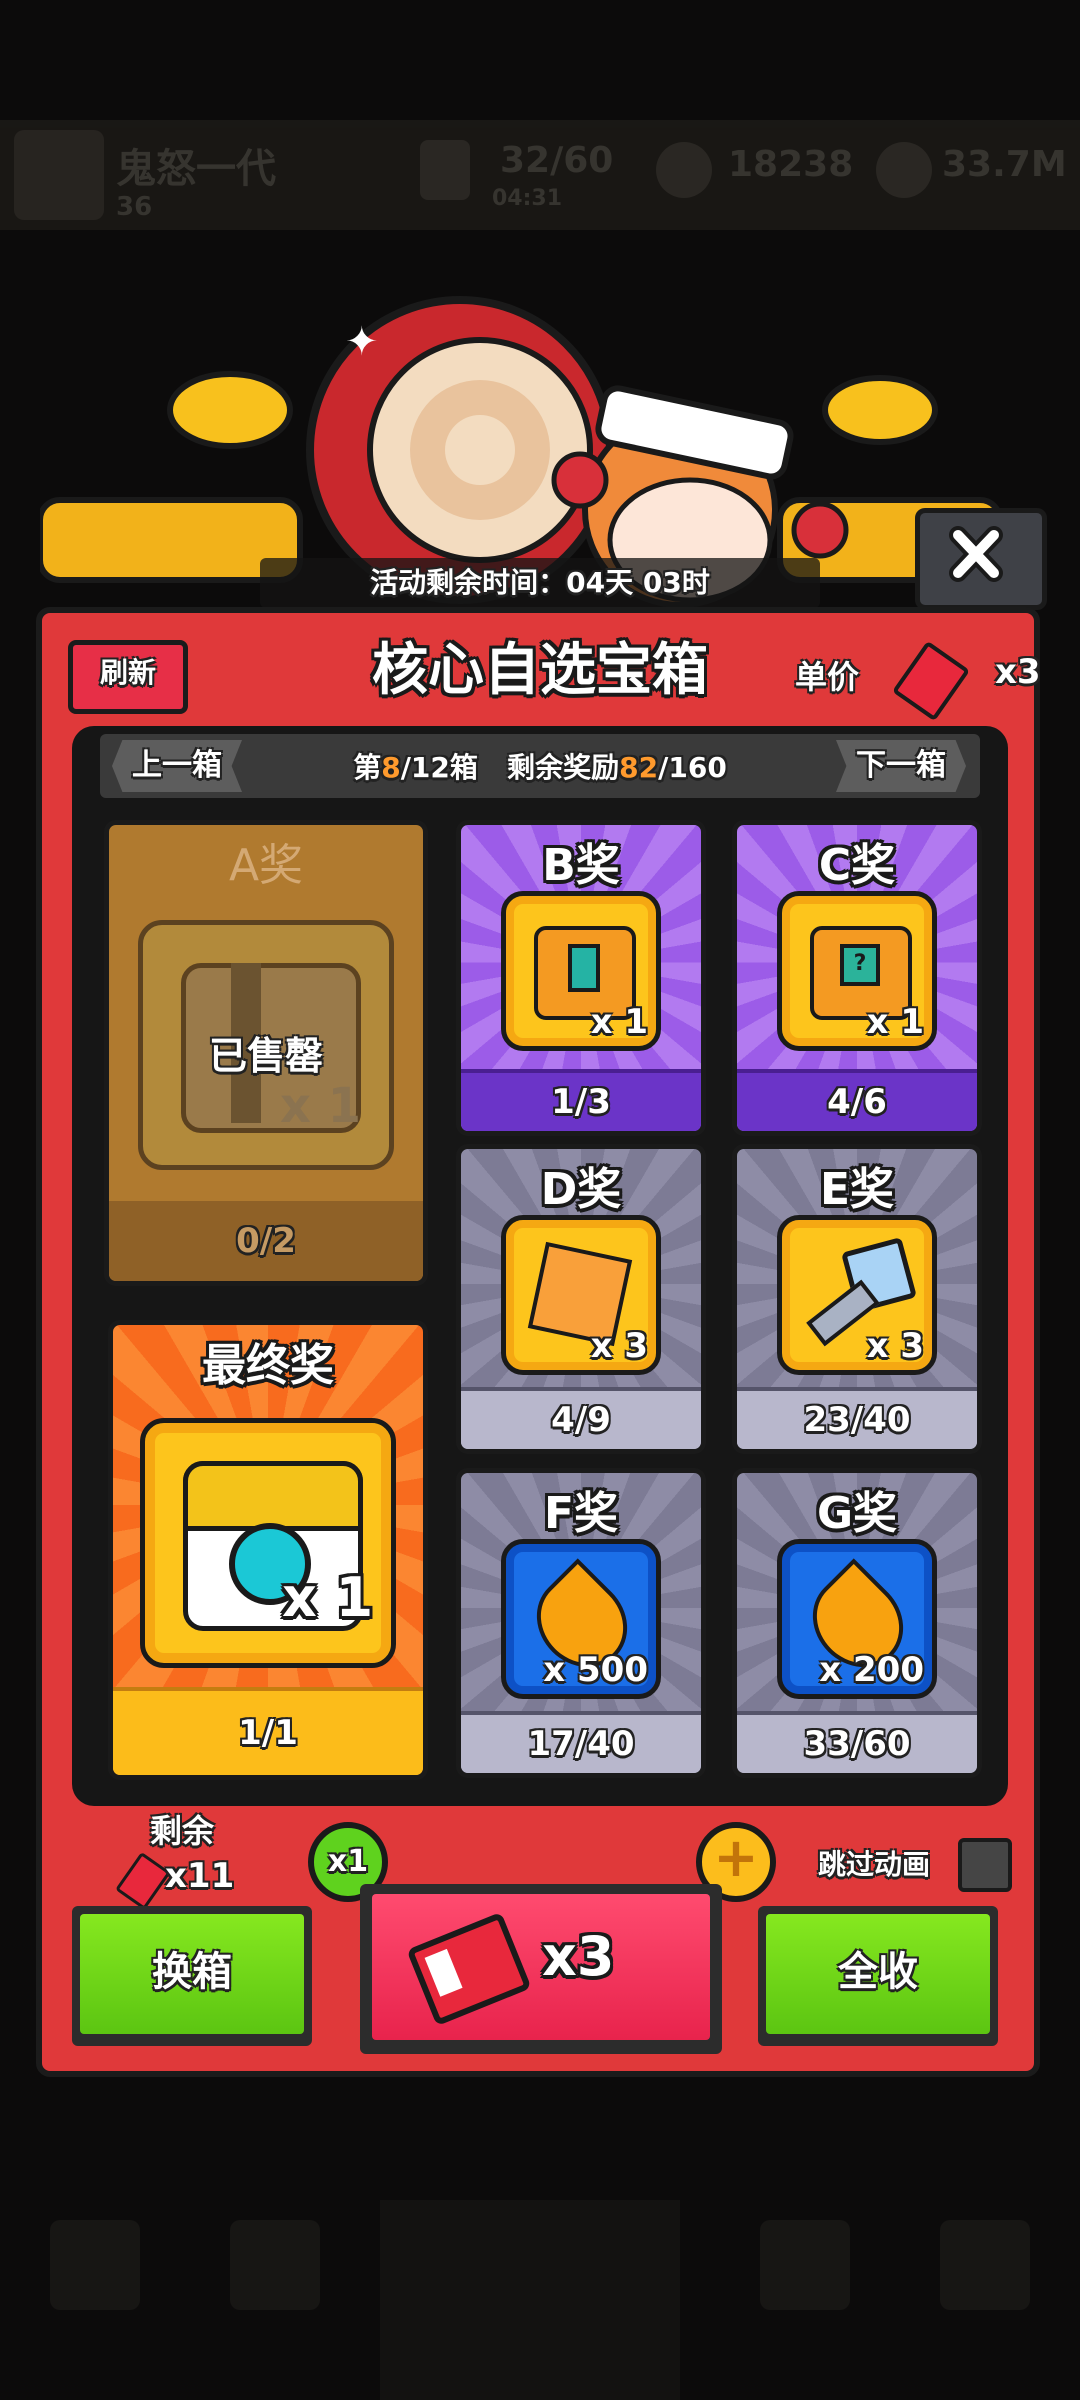 The height and width of the screenshot is (2400, 1080). I want to click on prize-card-g: G奖 x 200 33/60, so click(857, 1623).